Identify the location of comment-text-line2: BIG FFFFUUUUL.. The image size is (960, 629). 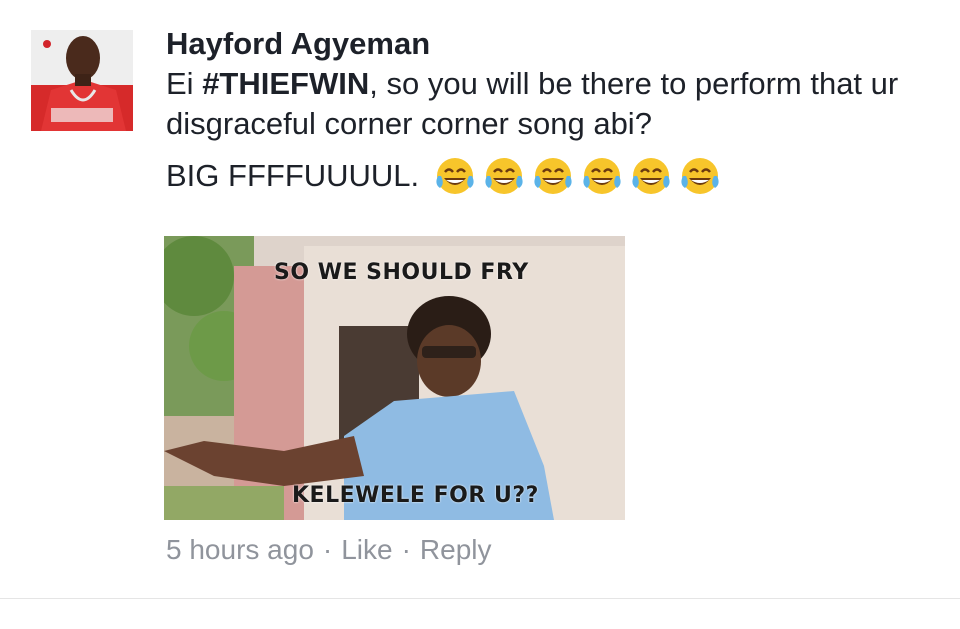
(556, 176).